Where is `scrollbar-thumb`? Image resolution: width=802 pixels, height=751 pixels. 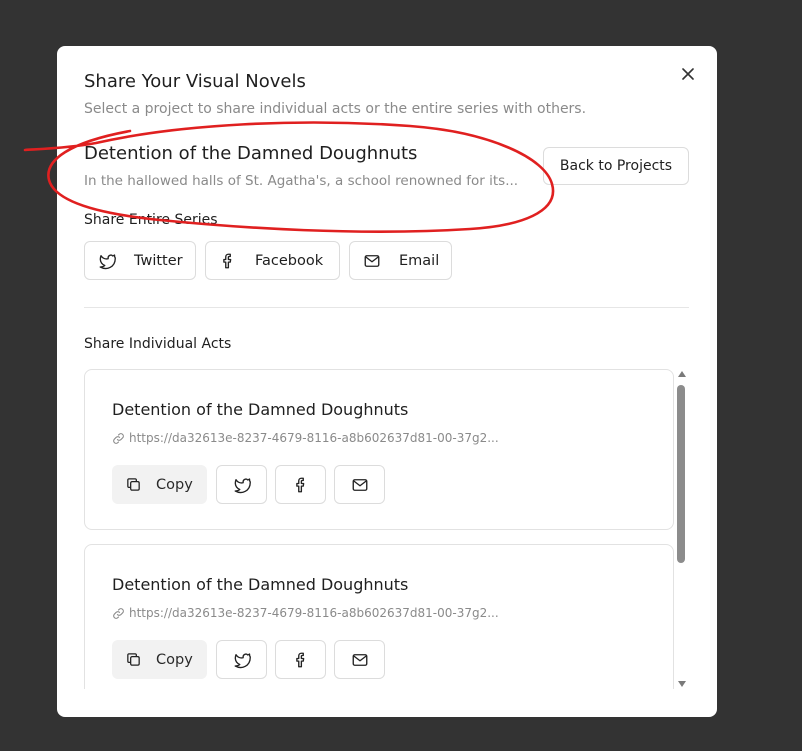 scrollbar-thumb is located at coordinates (681, 474).